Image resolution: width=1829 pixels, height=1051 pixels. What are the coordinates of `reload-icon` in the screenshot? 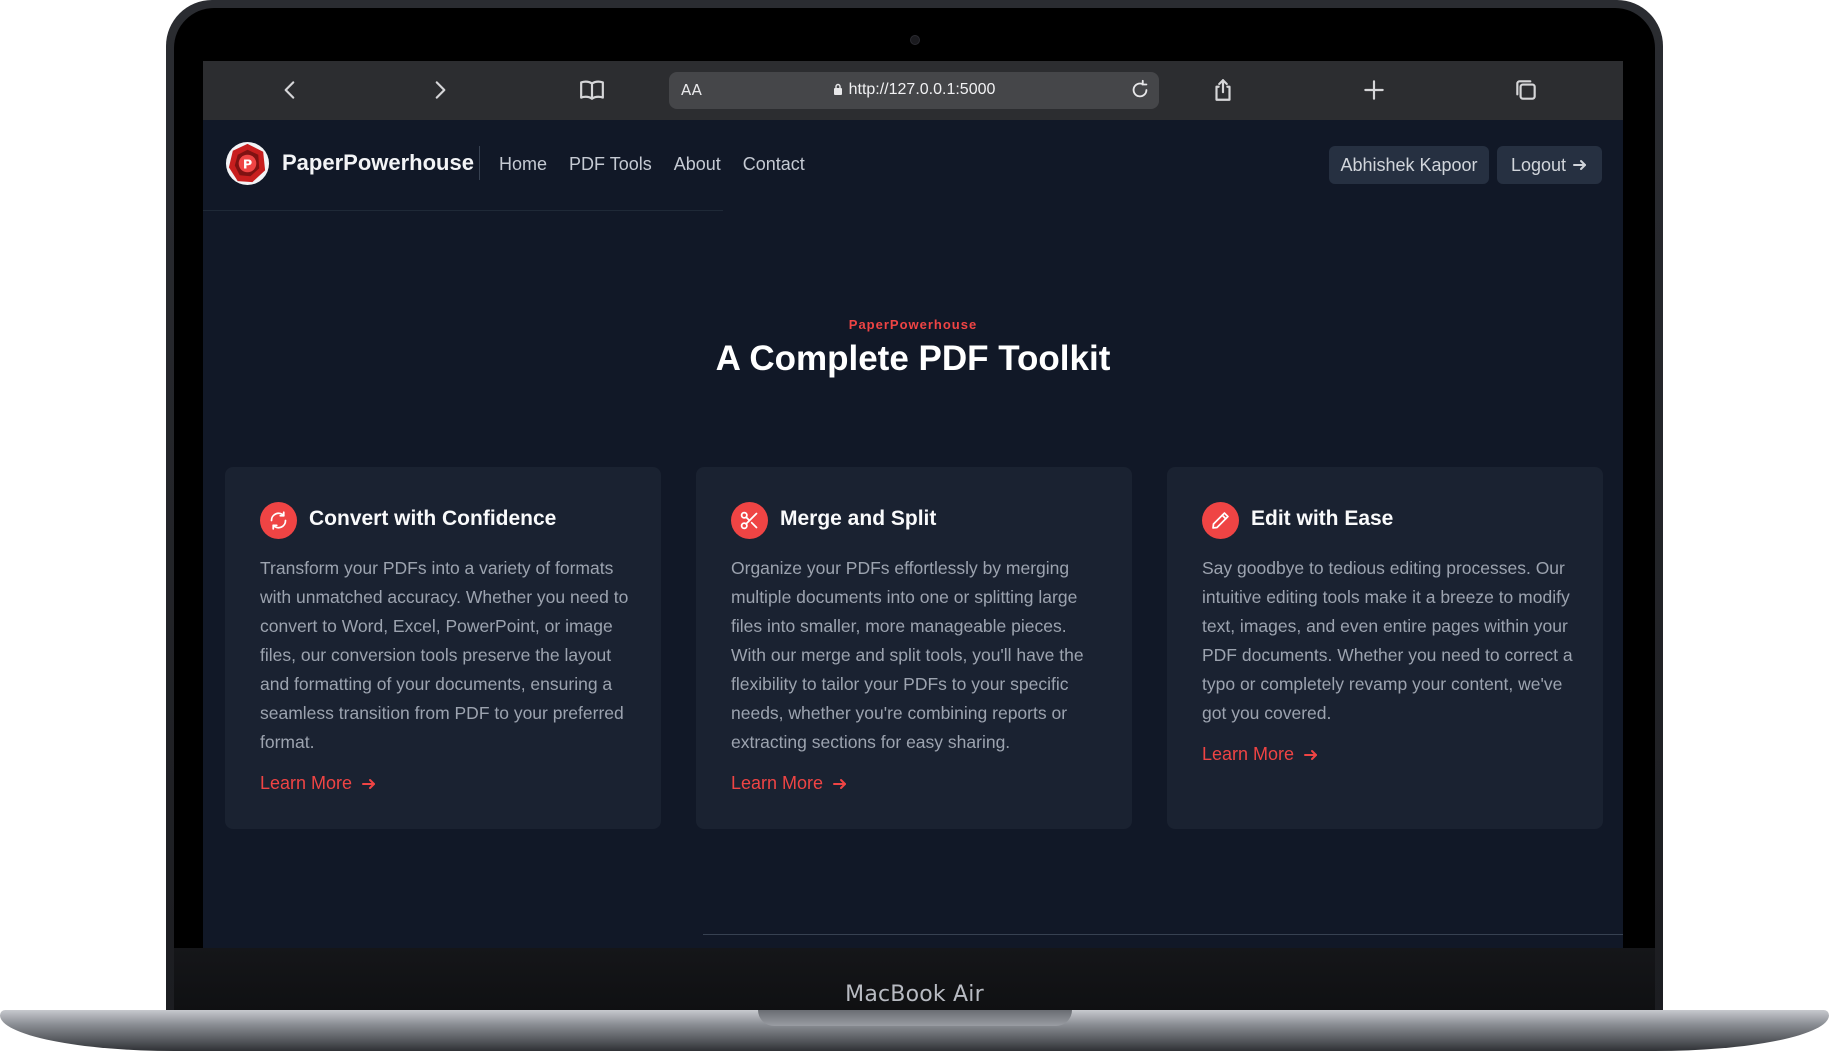 It's located at (1140, 90).